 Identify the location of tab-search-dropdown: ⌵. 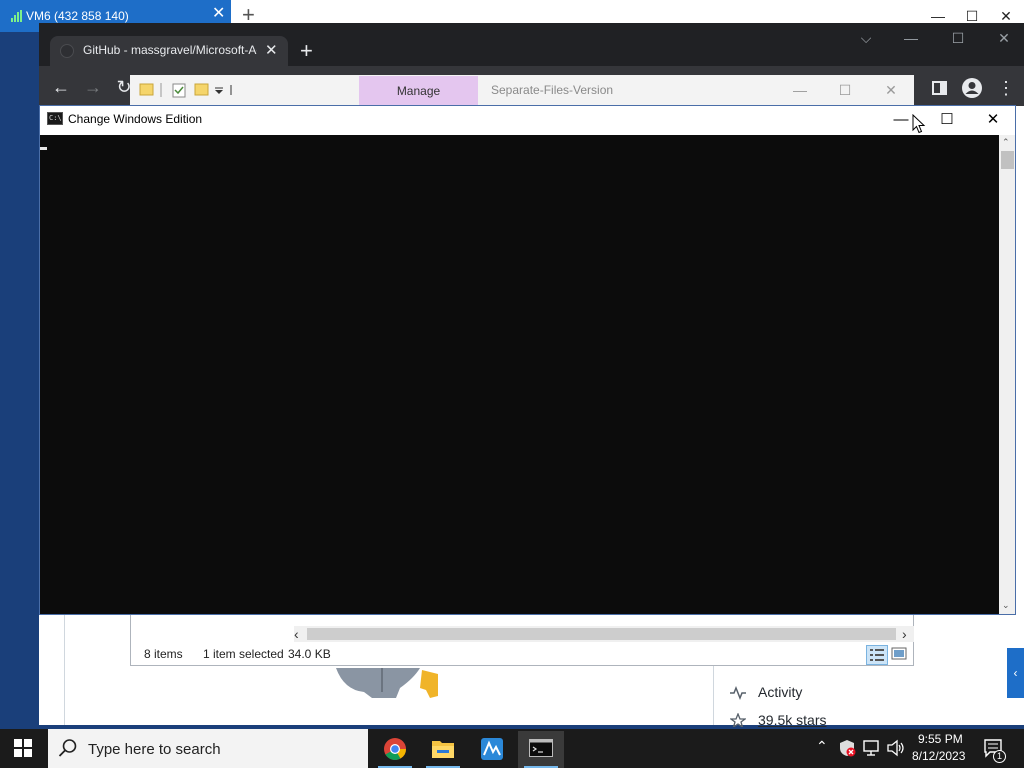
(866, 38).